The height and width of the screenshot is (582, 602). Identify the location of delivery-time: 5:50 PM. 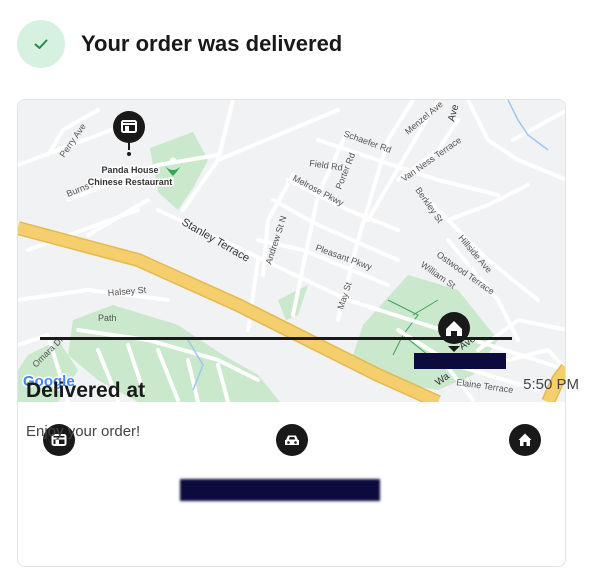
(551, 384).